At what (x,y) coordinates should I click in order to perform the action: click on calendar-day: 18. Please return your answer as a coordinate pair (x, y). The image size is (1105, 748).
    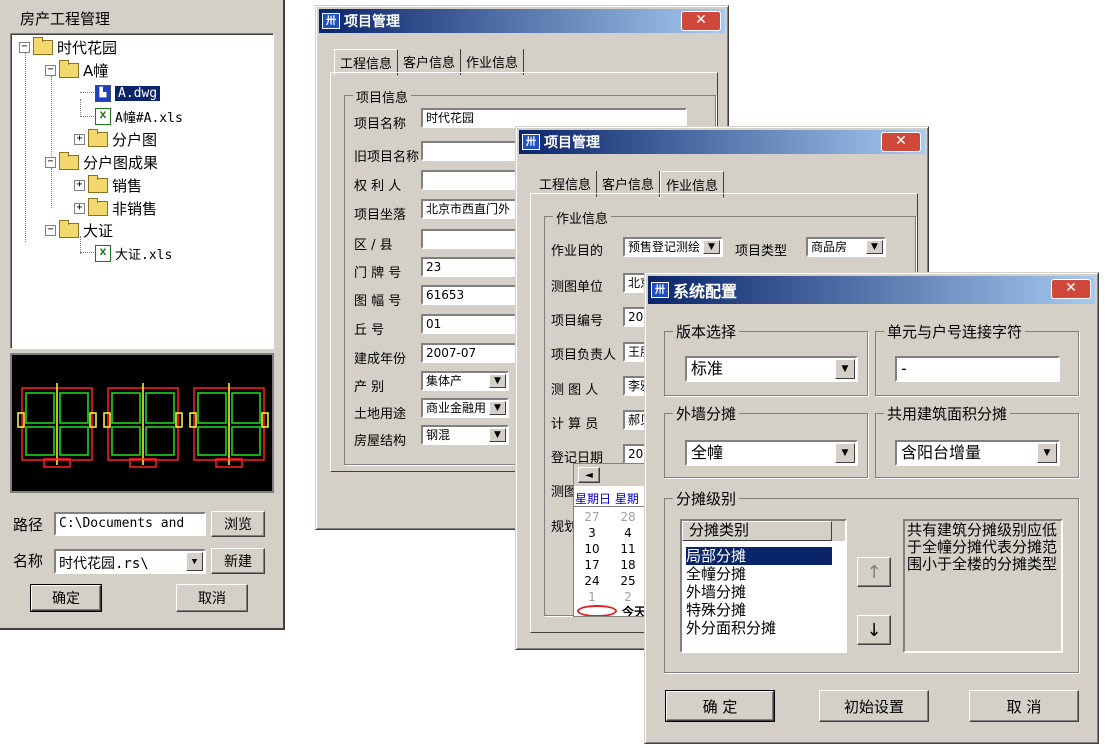
    Looking at the image, I should click on (628, 565).